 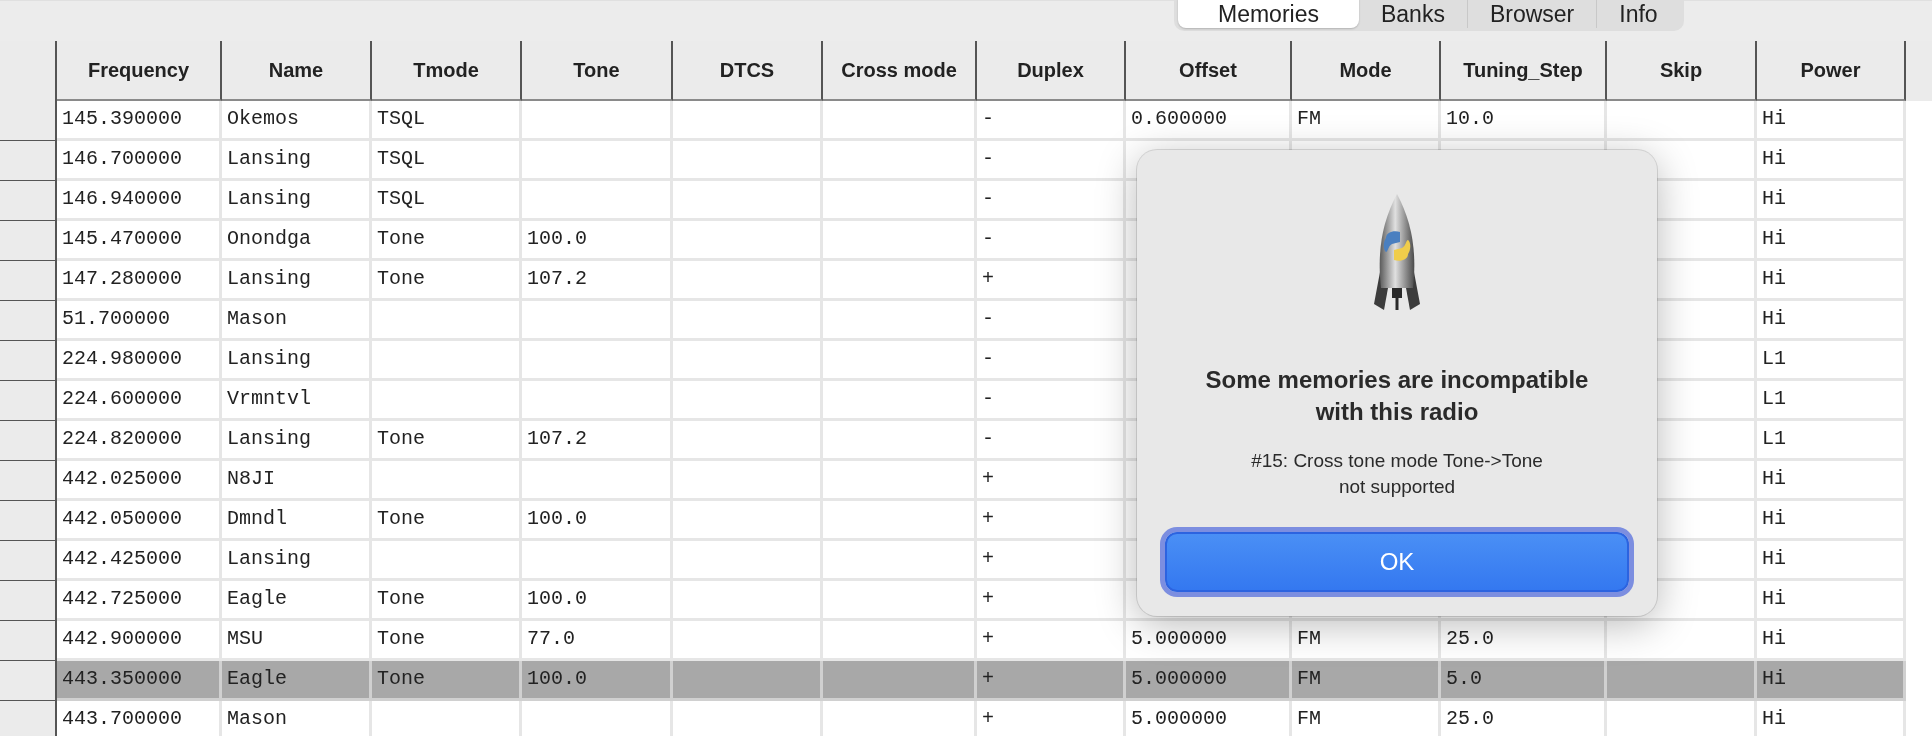 I want to click on table-cell: 224.600000, so click(x=139, y=401).